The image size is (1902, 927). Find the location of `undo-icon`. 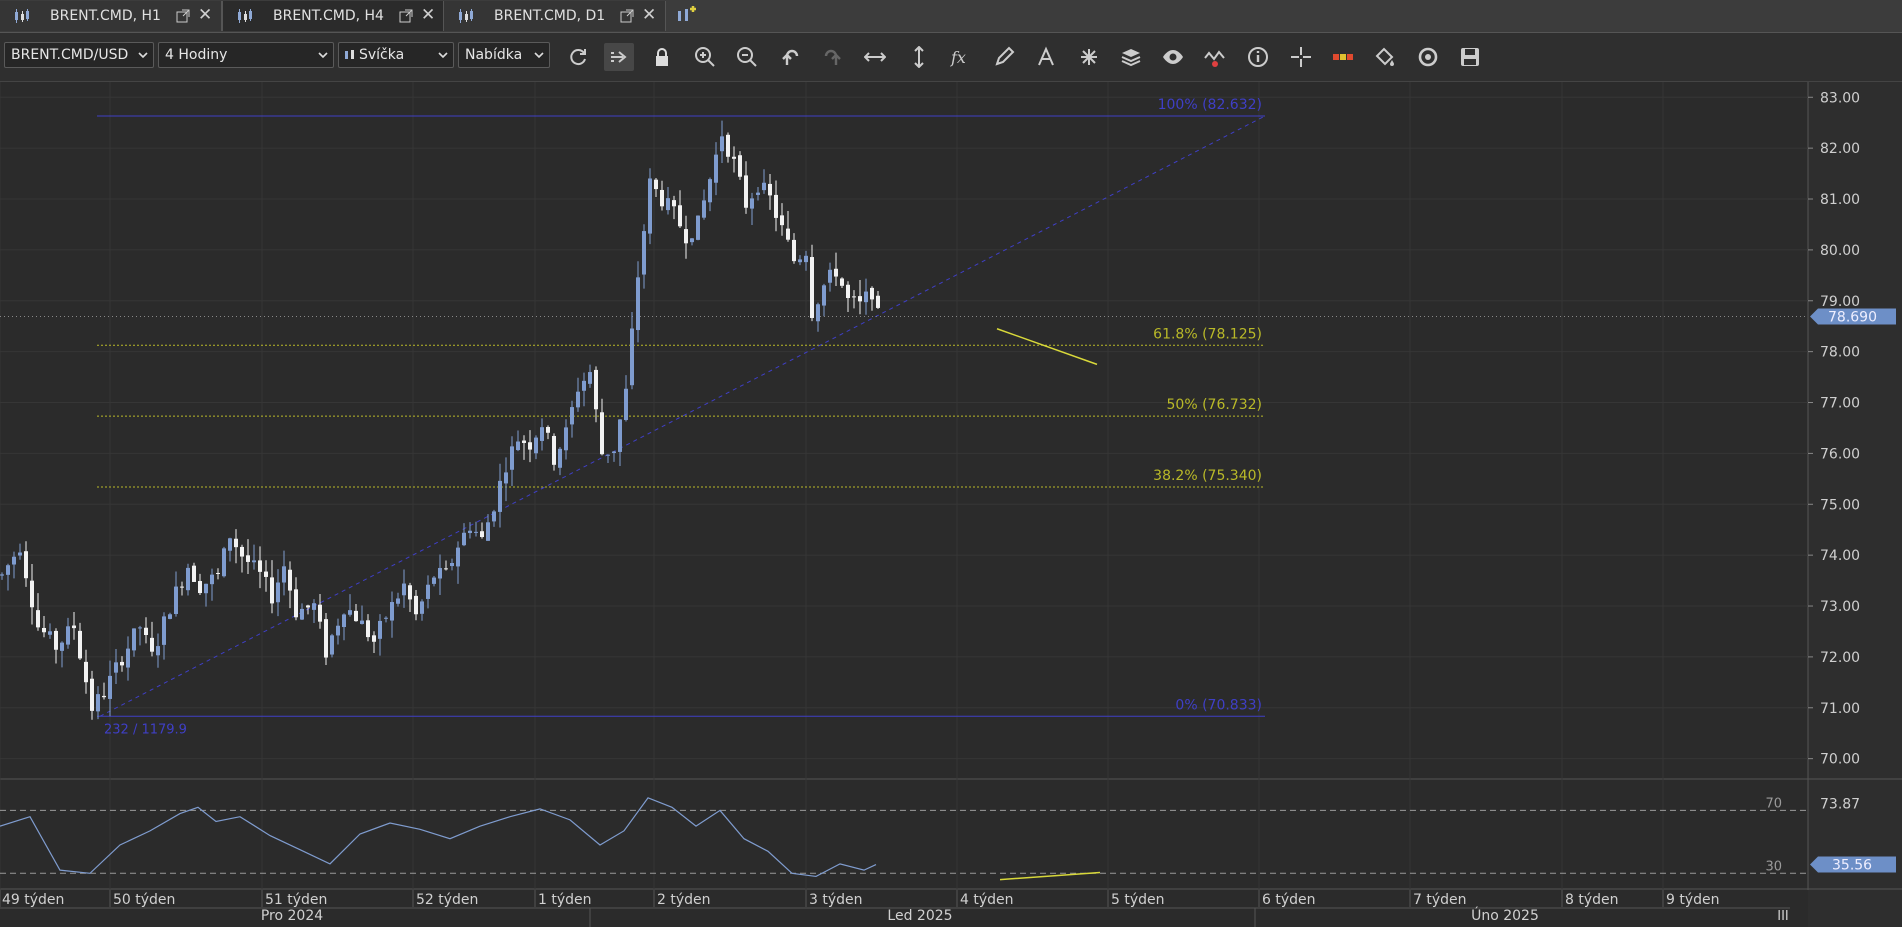

undo-icon is located at coordinates (790, 57).